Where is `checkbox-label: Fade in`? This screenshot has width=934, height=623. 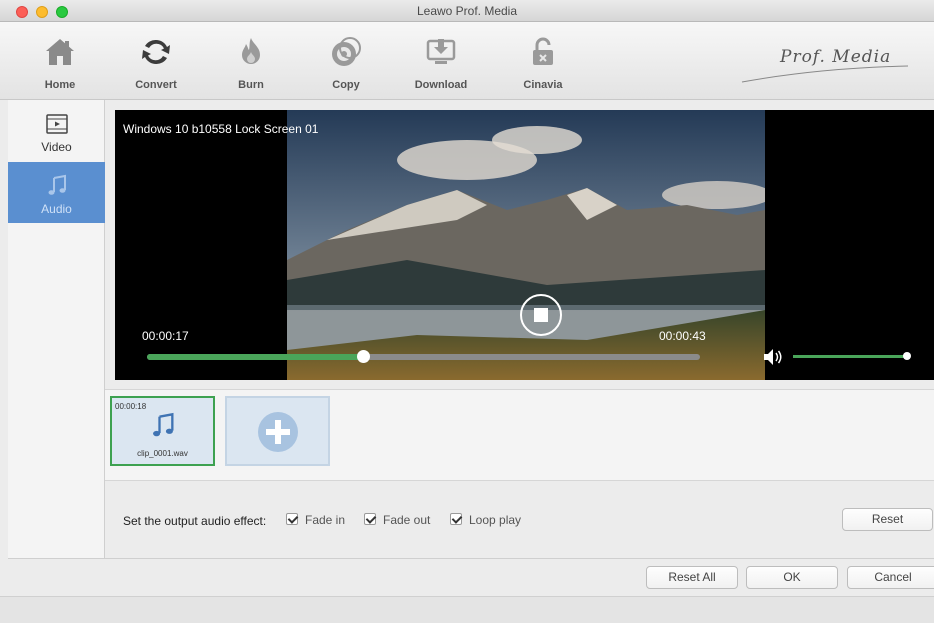
checkbox-label: Fade in is located at coordinates (325, 520).